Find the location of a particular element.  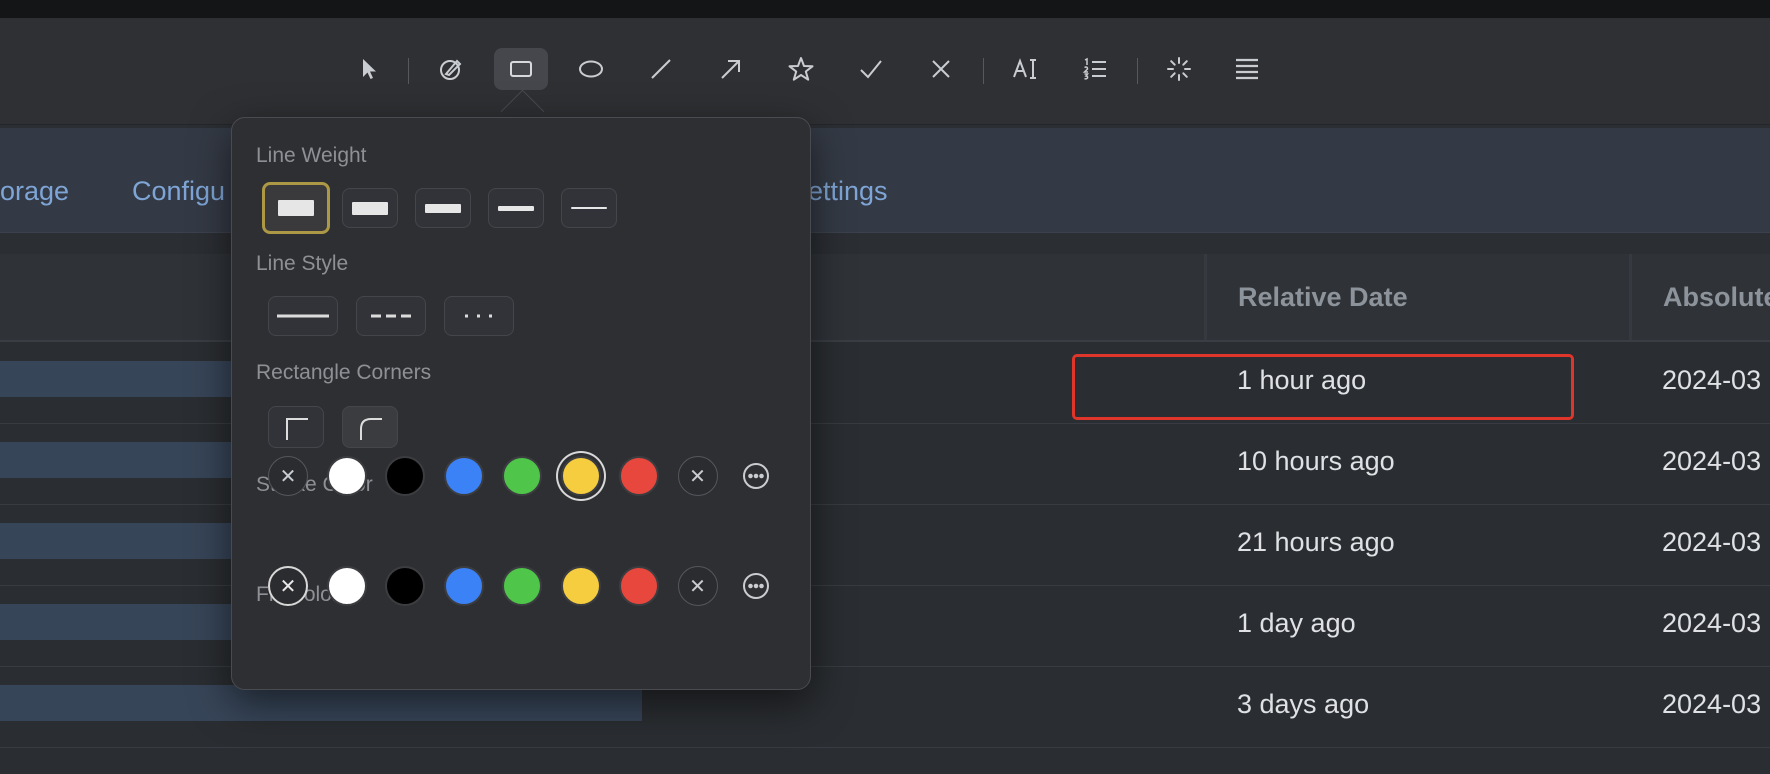

x-mark-icon is located at coordinates (941, 69).